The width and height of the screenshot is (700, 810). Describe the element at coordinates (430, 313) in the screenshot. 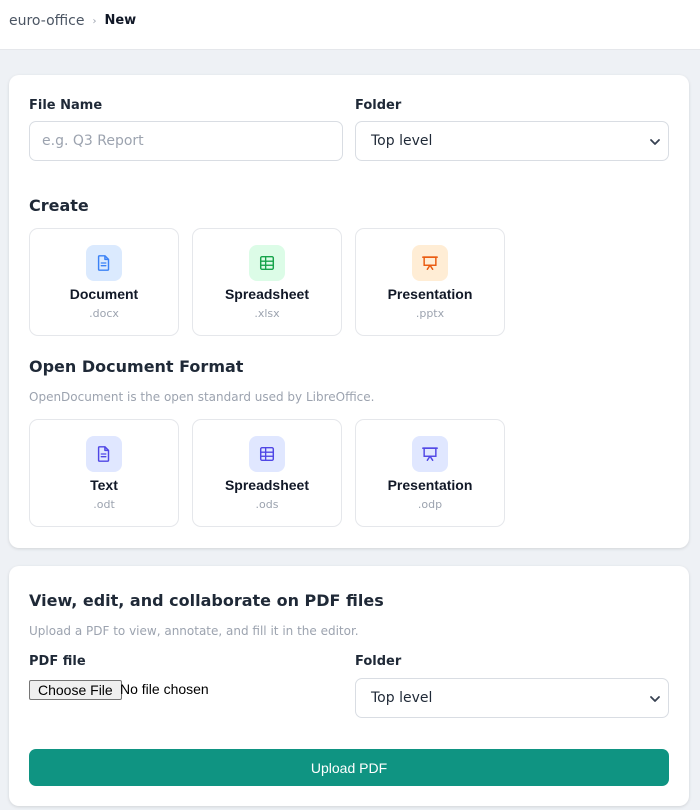

I see `tile-extension: .pptx` at that location.